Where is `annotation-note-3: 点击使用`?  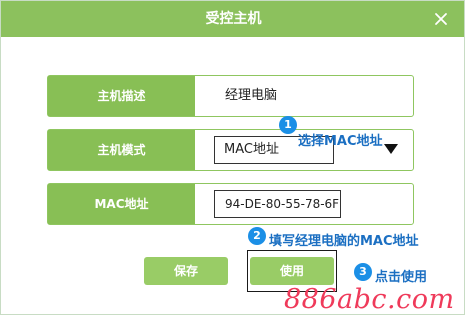 annotation-note-3: 点击使用 is located at coordinates (401, 277).